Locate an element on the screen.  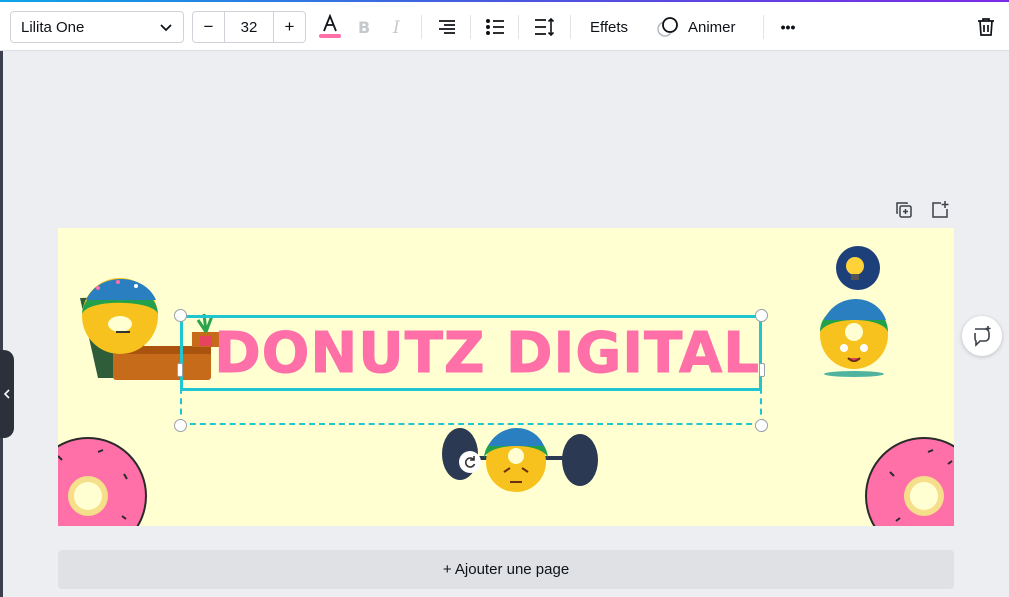
delete-button is located at coordinates (986, 27).